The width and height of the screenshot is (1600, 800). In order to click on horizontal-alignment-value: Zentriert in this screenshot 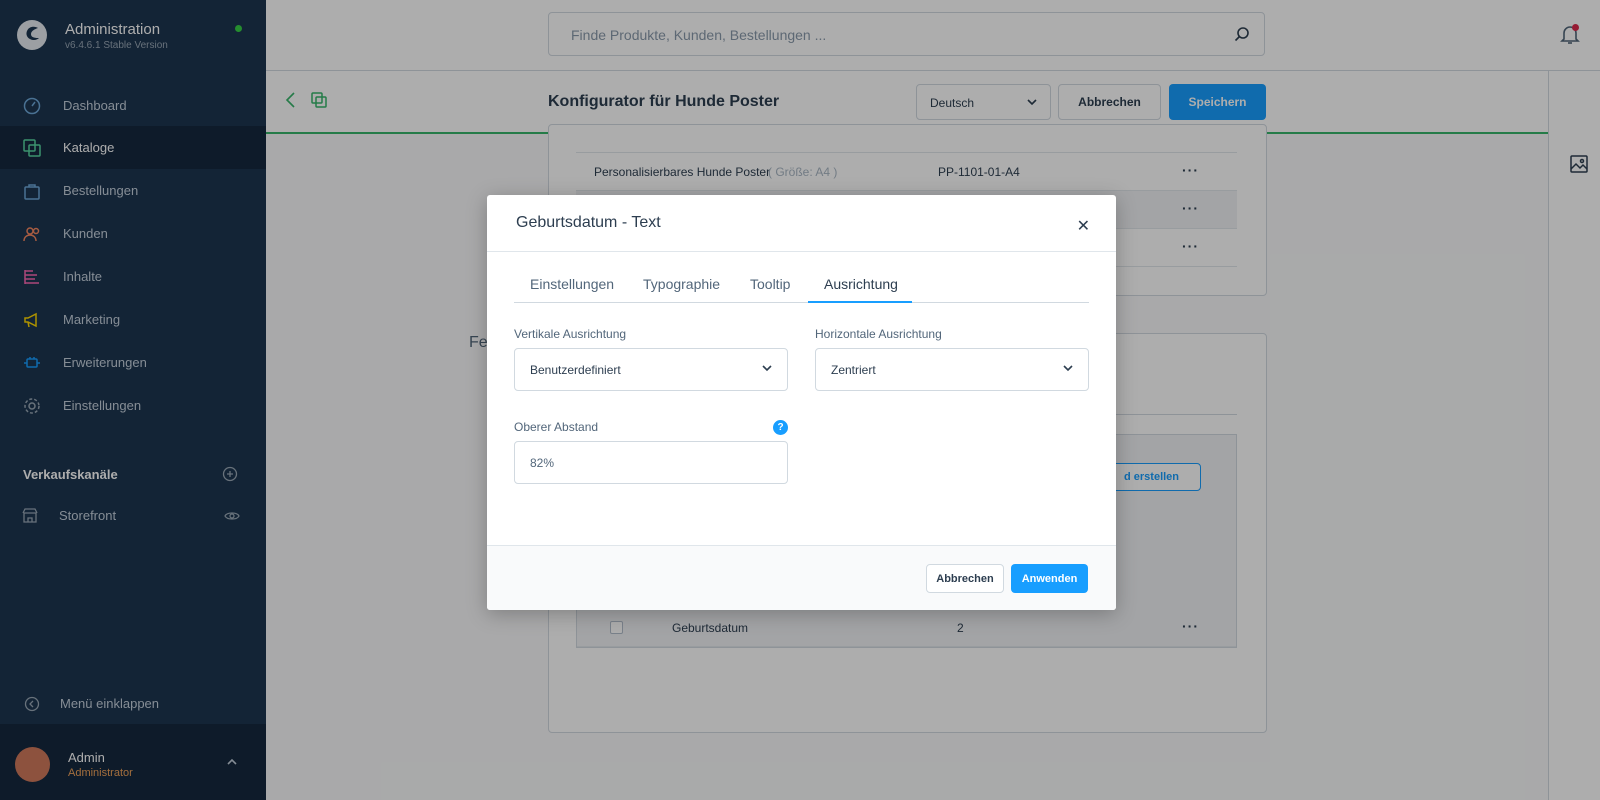, I will do `click(853, 370)`.